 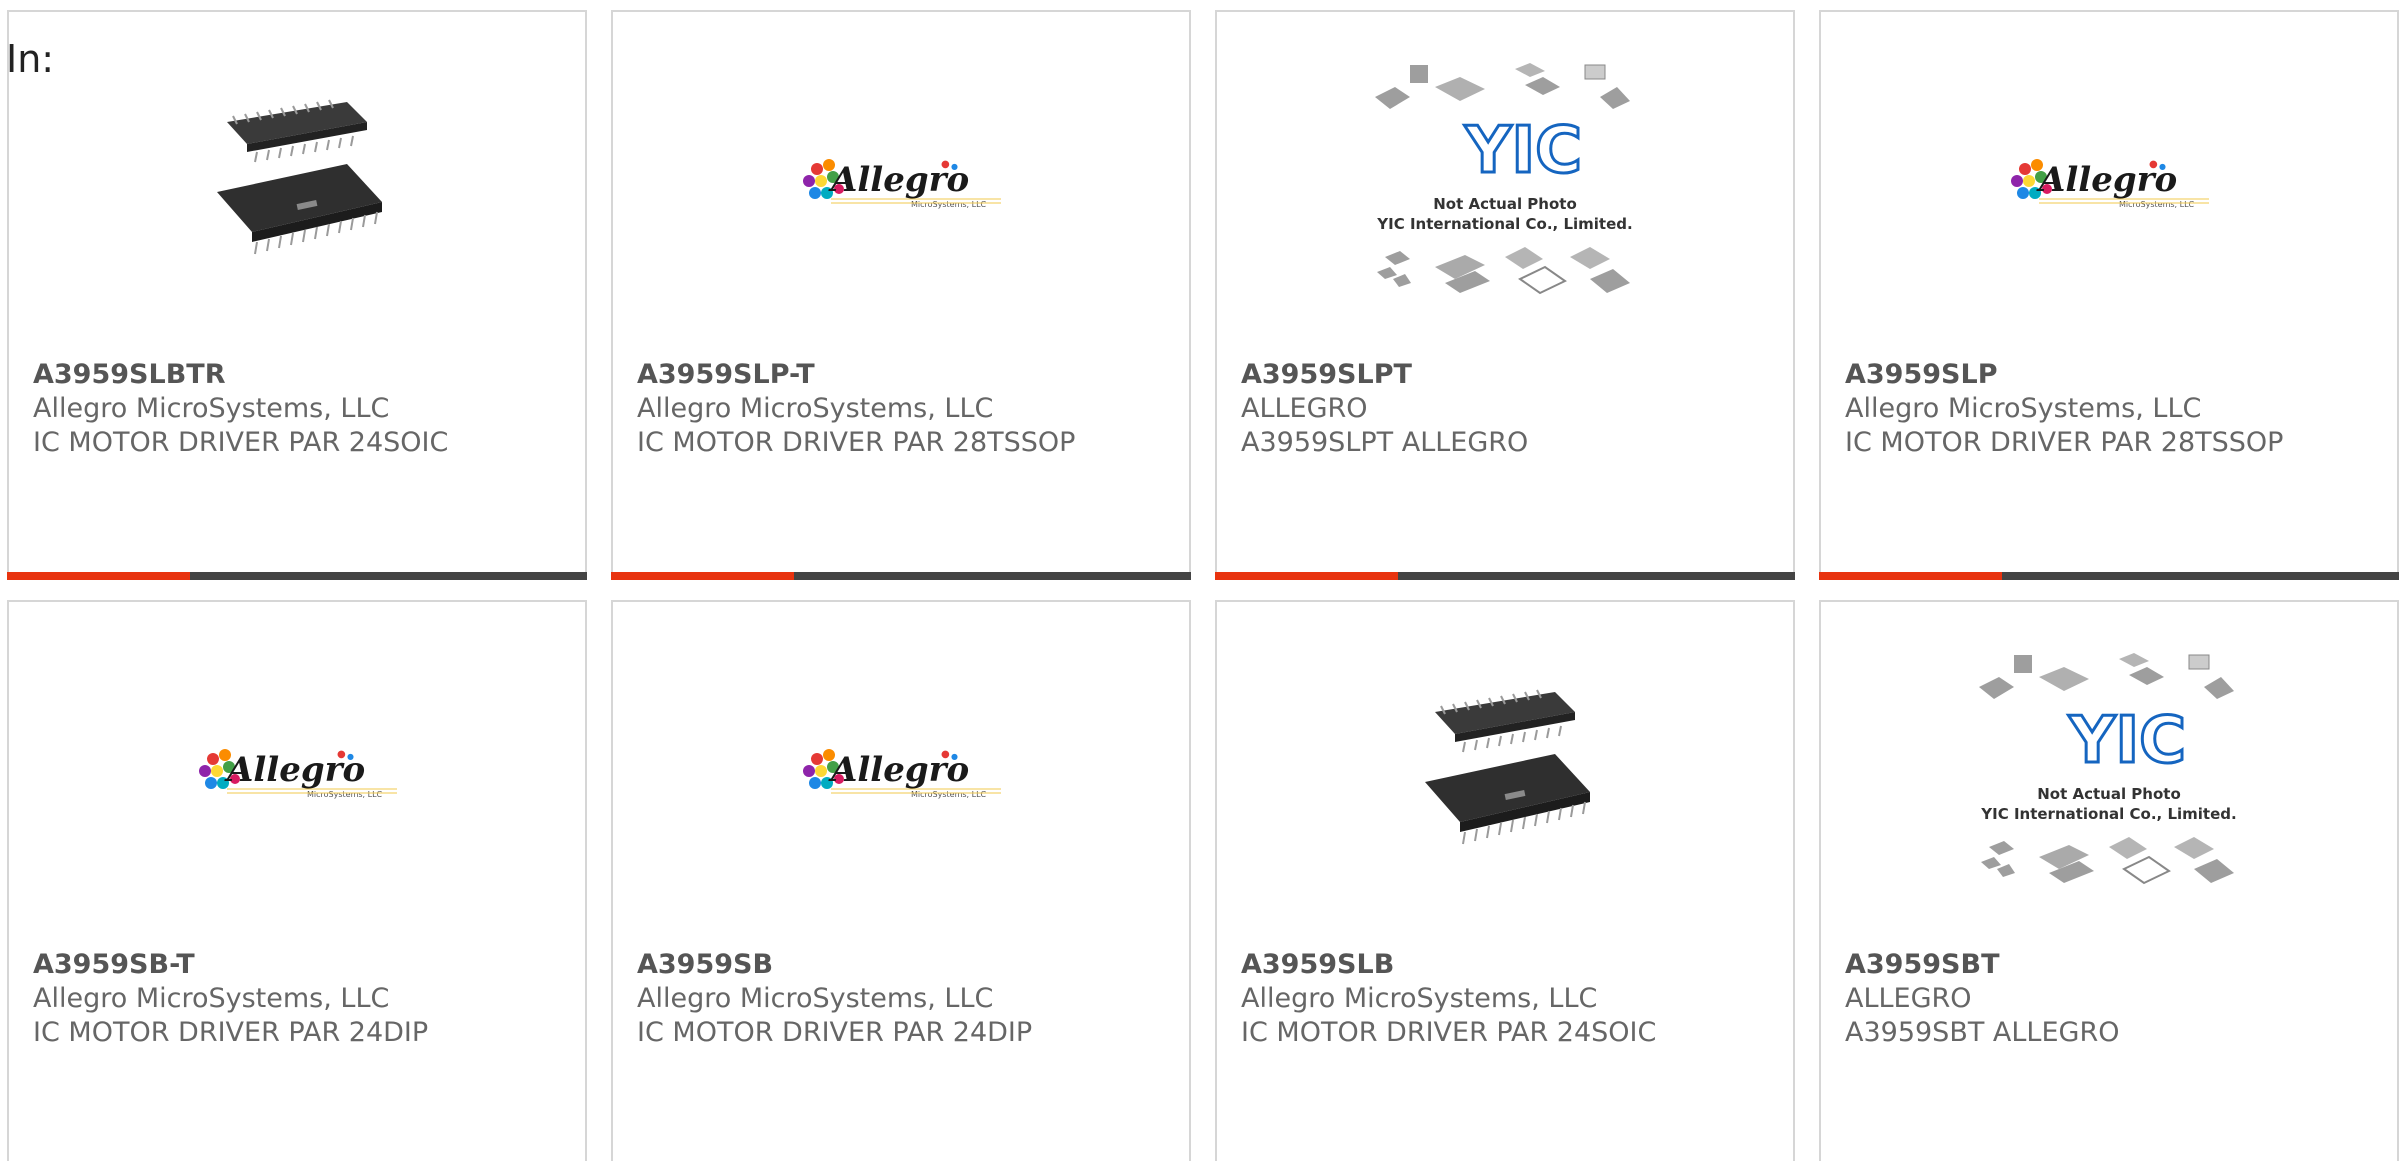 I want to click on description: A3959SLPT ALLEGRO, so click(x=1385, y=442).